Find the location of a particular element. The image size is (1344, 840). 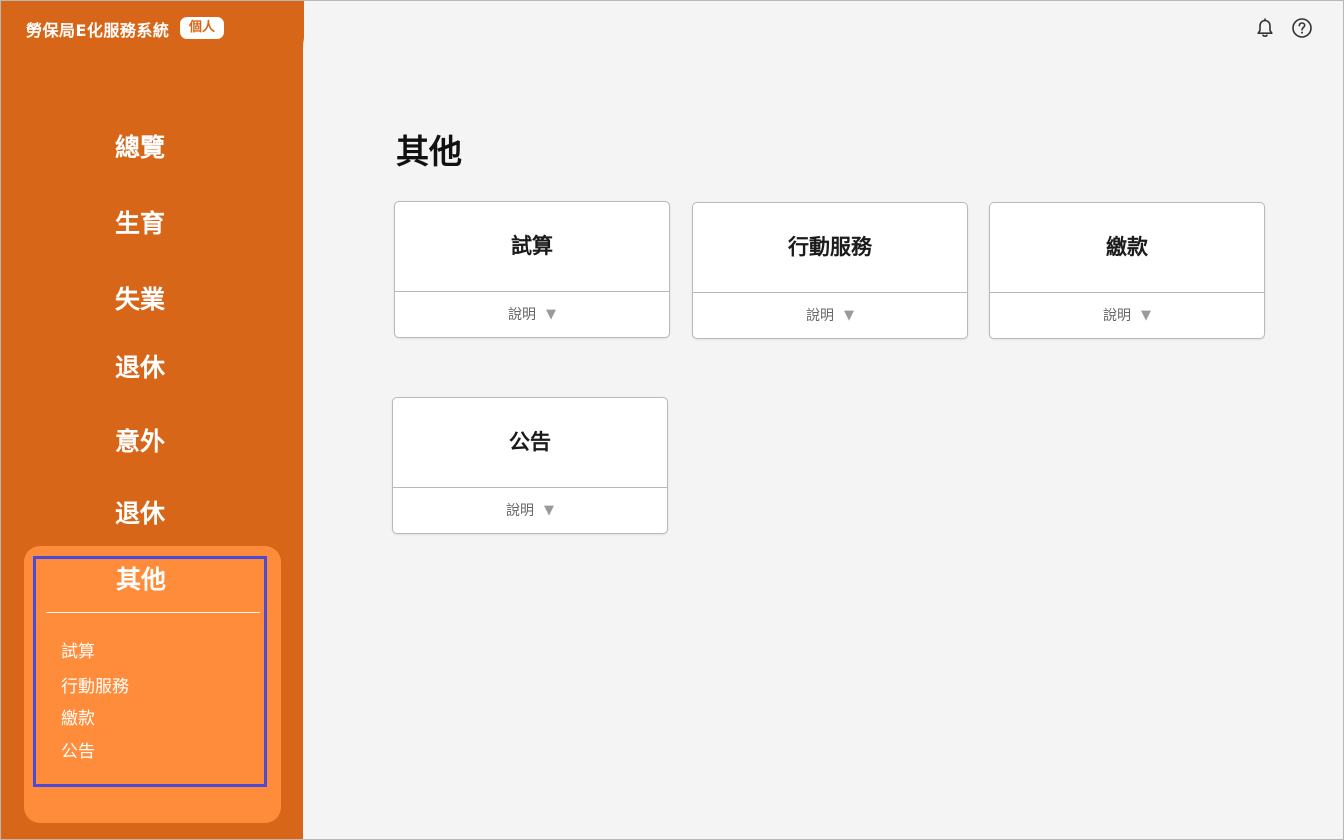

card-title: 公告 is located at coordinates (530, 442).